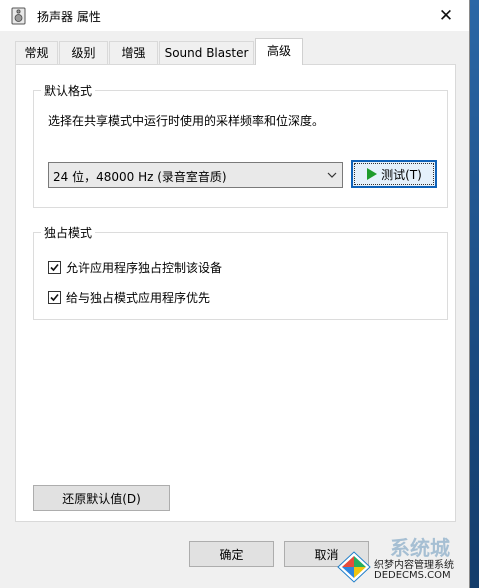 This screenshot has height=588, width=479. I want to click on selected-format-value: 24 位，48000 Hz (录音室音质), so click(140, 177).